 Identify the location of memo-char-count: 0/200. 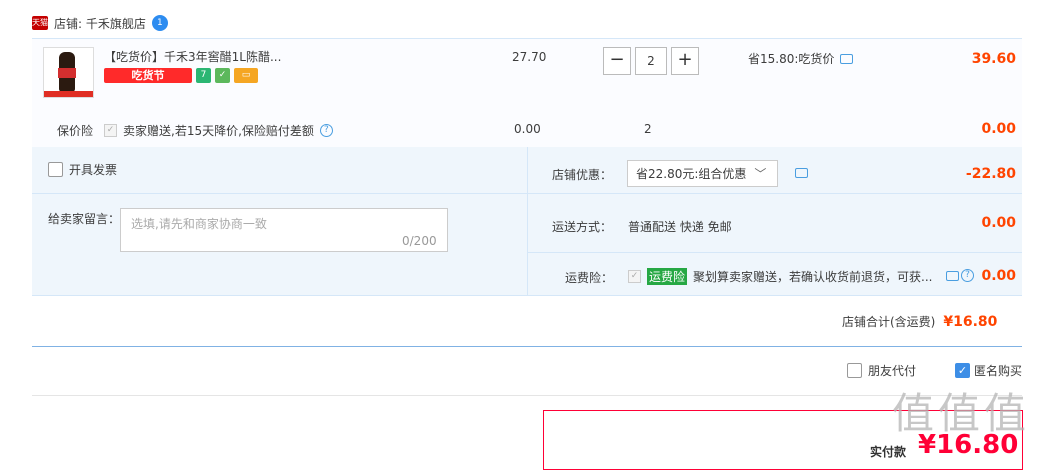
(419, 241).